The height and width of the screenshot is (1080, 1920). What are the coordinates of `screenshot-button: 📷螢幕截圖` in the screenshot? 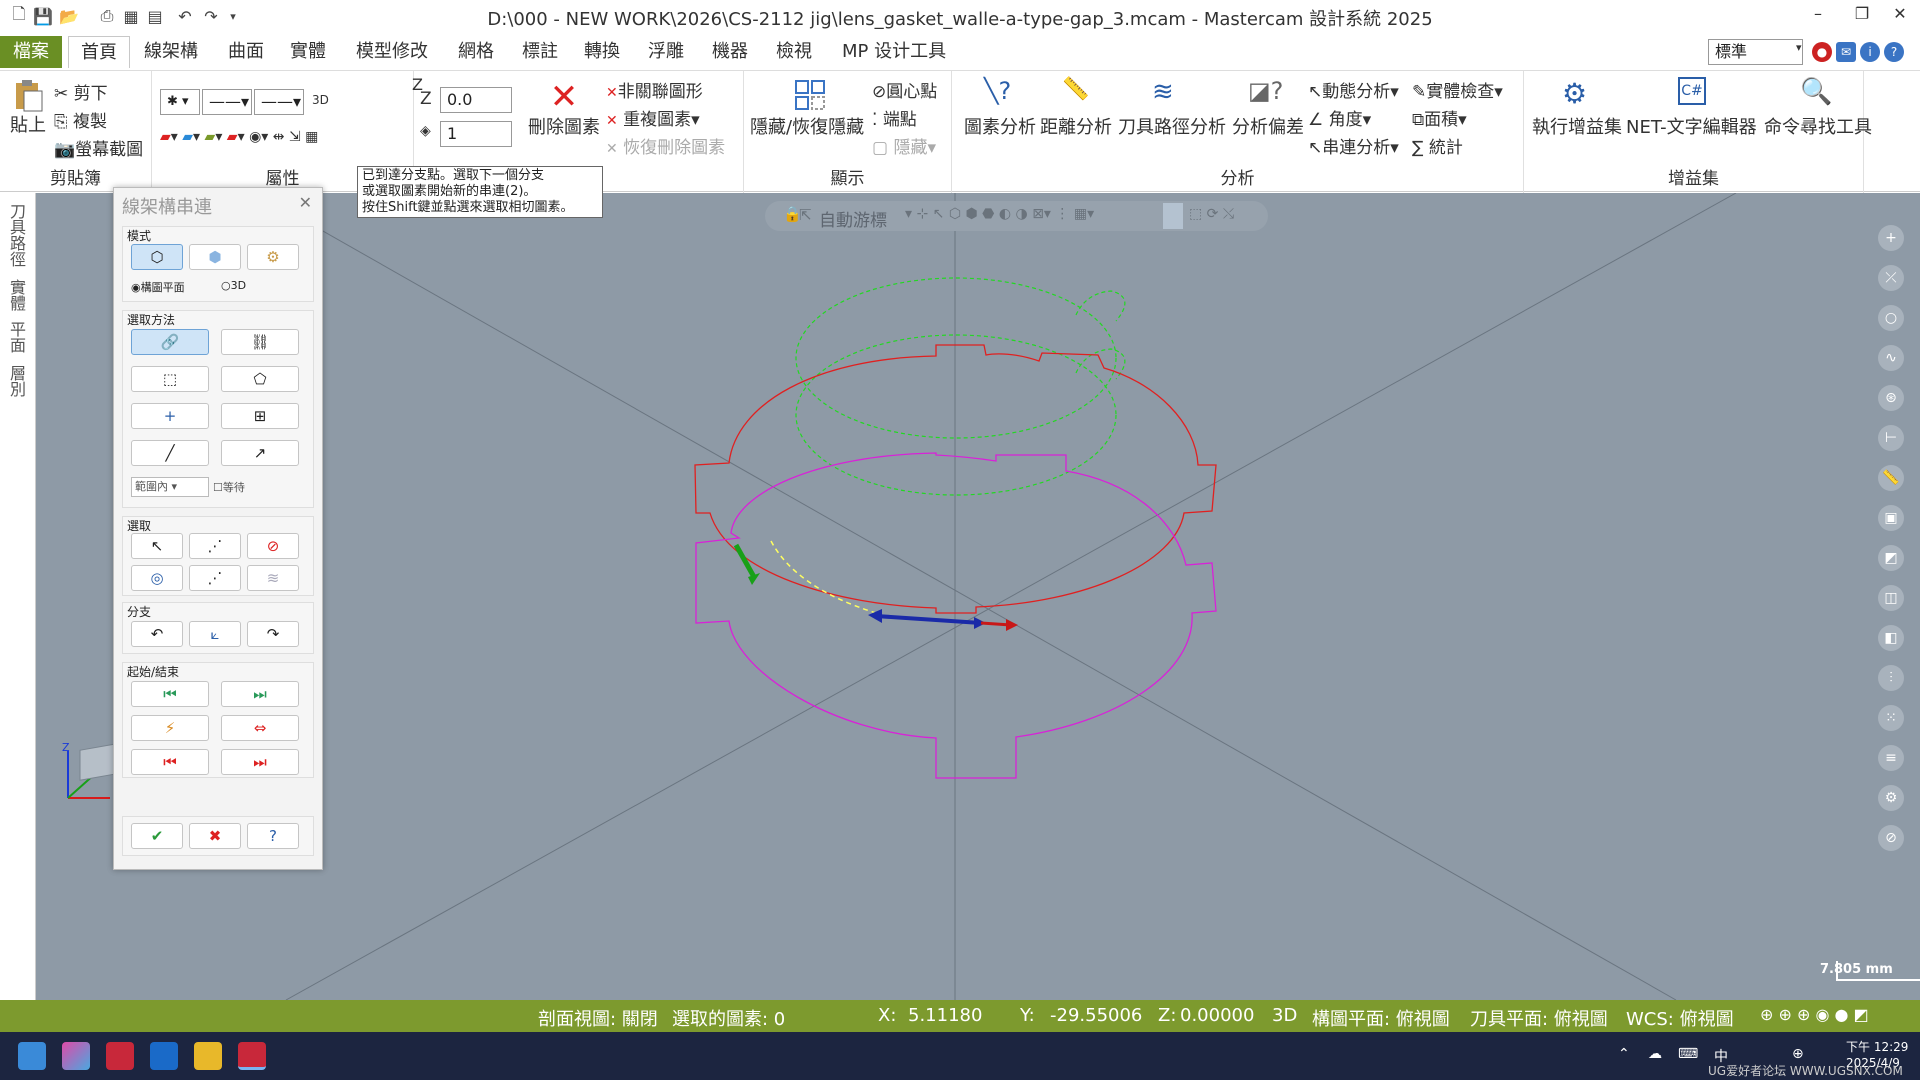 It's located at (98, 147).